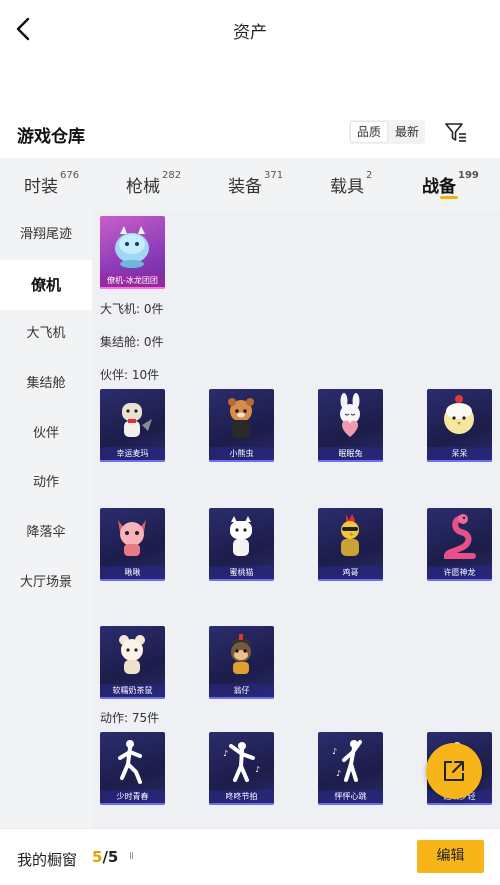 The height and width of the screenshot is (885, 500). I want to click on sidebar-item-big-plane: 大飞机, so click(46, 334).